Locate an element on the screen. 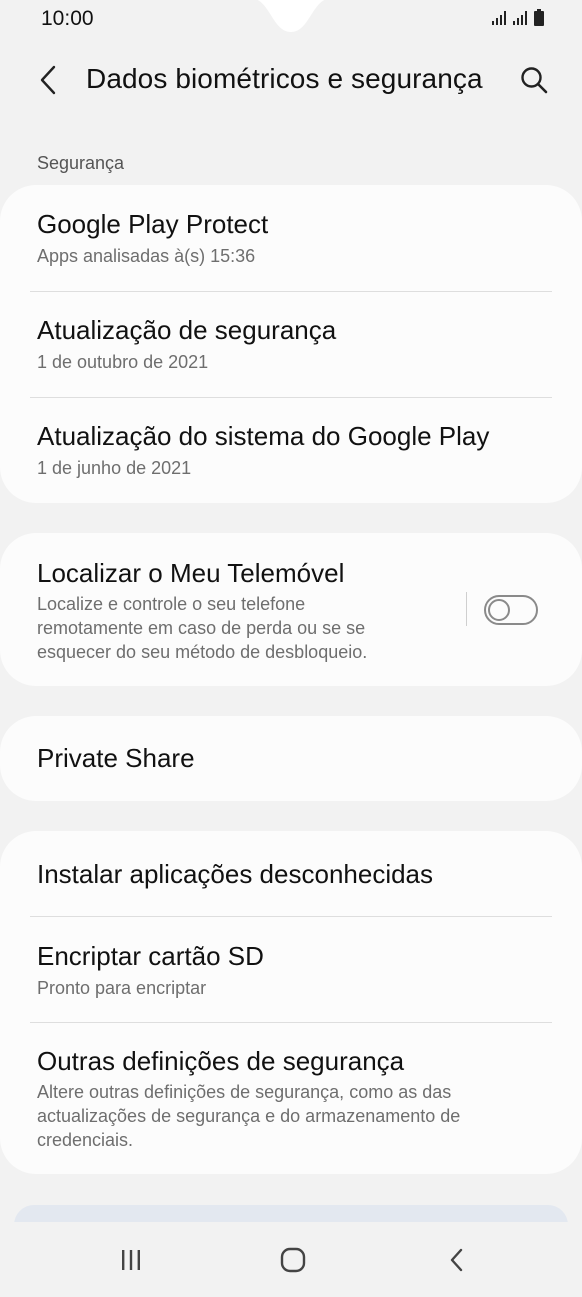 This screenshot has height=1297, width=582. navigation-bar is located at coordinates (291, 1259).